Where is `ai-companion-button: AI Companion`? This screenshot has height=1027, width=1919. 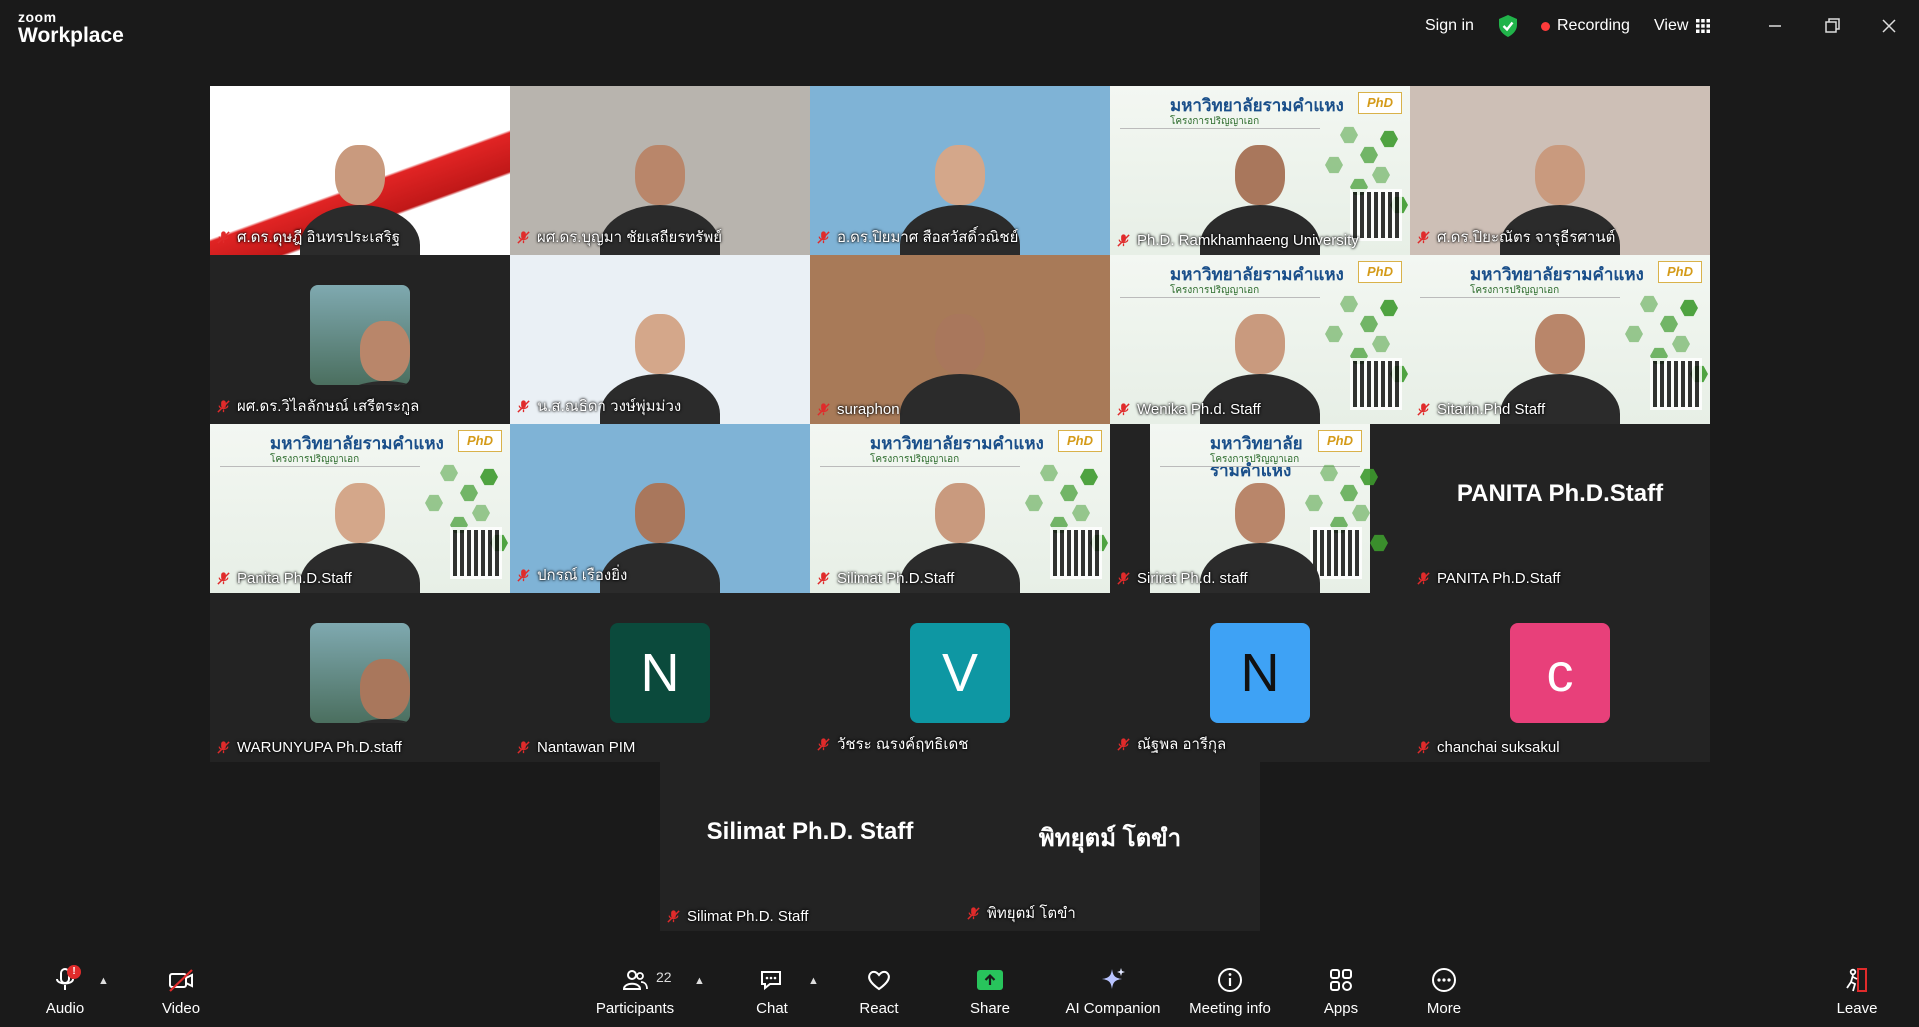 ai-companion-button: AI Companion is located at coordinates (1113, 991).